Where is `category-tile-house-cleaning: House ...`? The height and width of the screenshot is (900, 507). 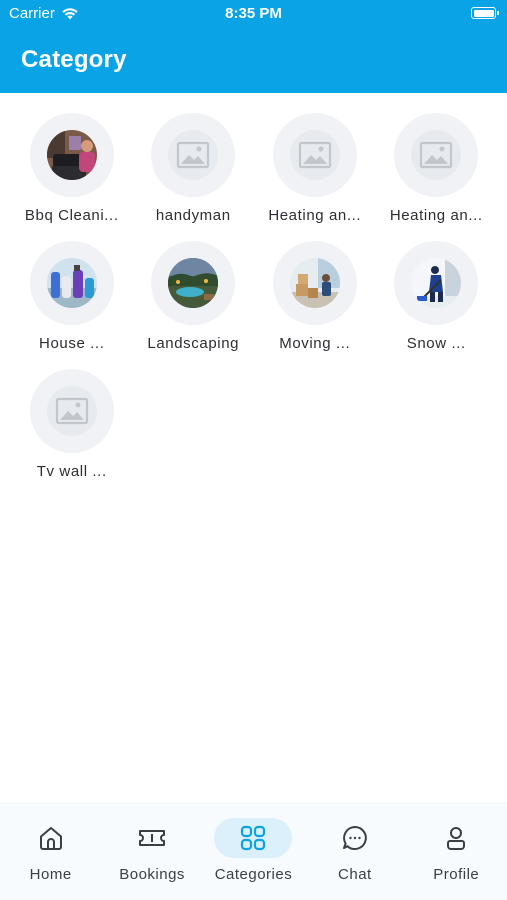 category-tile-house-cleaning: House ... is located at coordinates (72, 300).